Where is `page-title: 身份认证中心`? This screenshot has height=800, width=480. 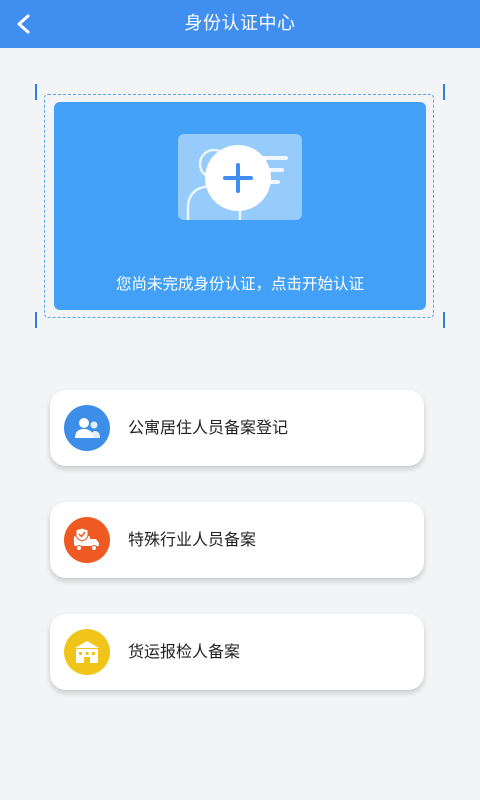 page-title: 身份认证中心 is located at coordinates (240, 23).